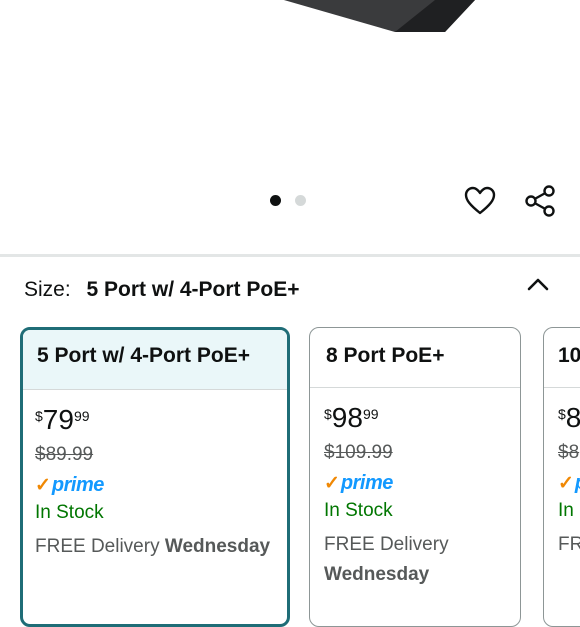 The width and height of the screenshot is (580, 627). I want to click on option-title: 5 Port w/ 4-Port PoE+, so click(155, 360).